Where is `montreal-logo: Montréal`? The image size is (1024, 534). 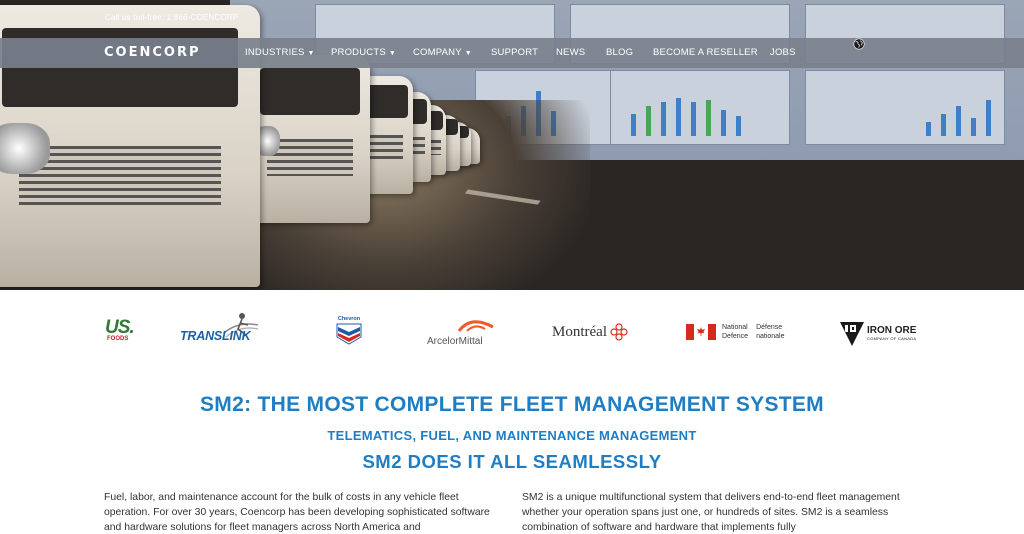
montreal-logo: Montréal is located at coordinates (594, 332).